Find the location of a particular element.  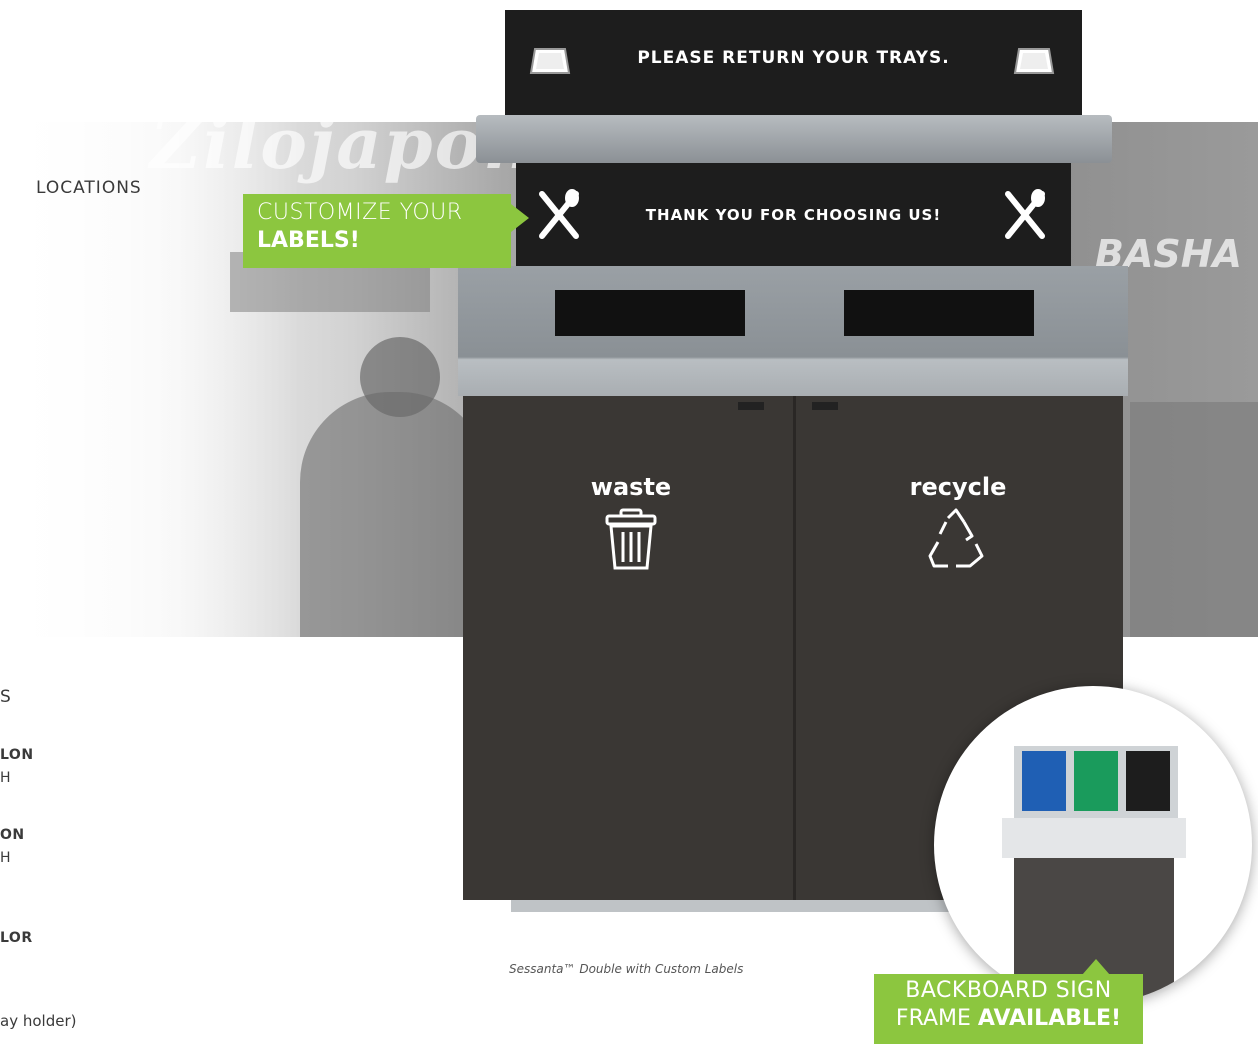

backboard-frame-callout: BACKBOARD SIGN FRAME AVAILABLE! is located at coordinates (1008, 1001).